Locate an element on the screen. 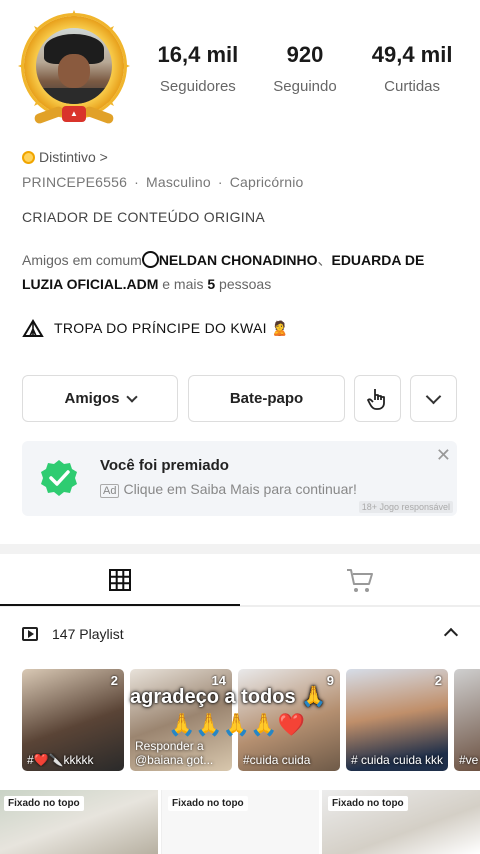 The width and height of the screenshot is (480, 854). section-divider is located at coordinates (240, 549).